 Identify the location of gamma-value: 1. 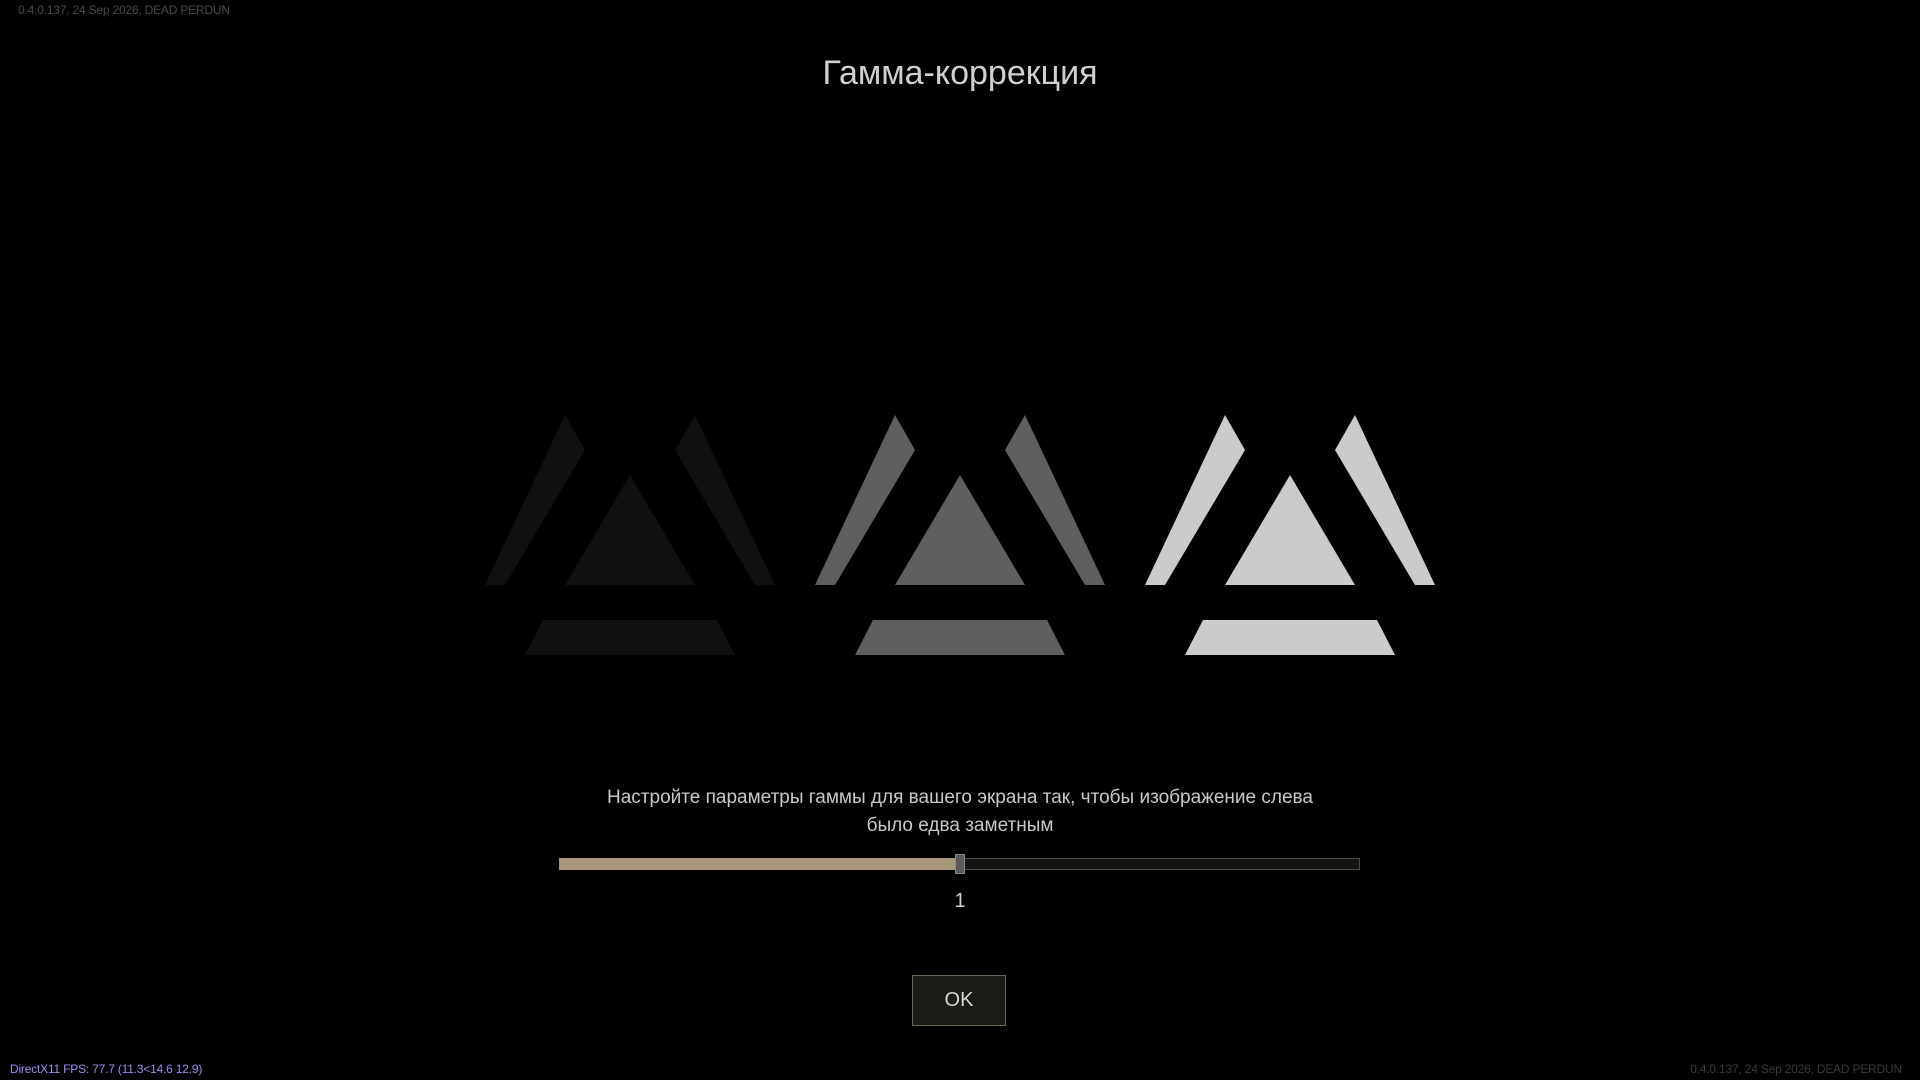
(960, 901).